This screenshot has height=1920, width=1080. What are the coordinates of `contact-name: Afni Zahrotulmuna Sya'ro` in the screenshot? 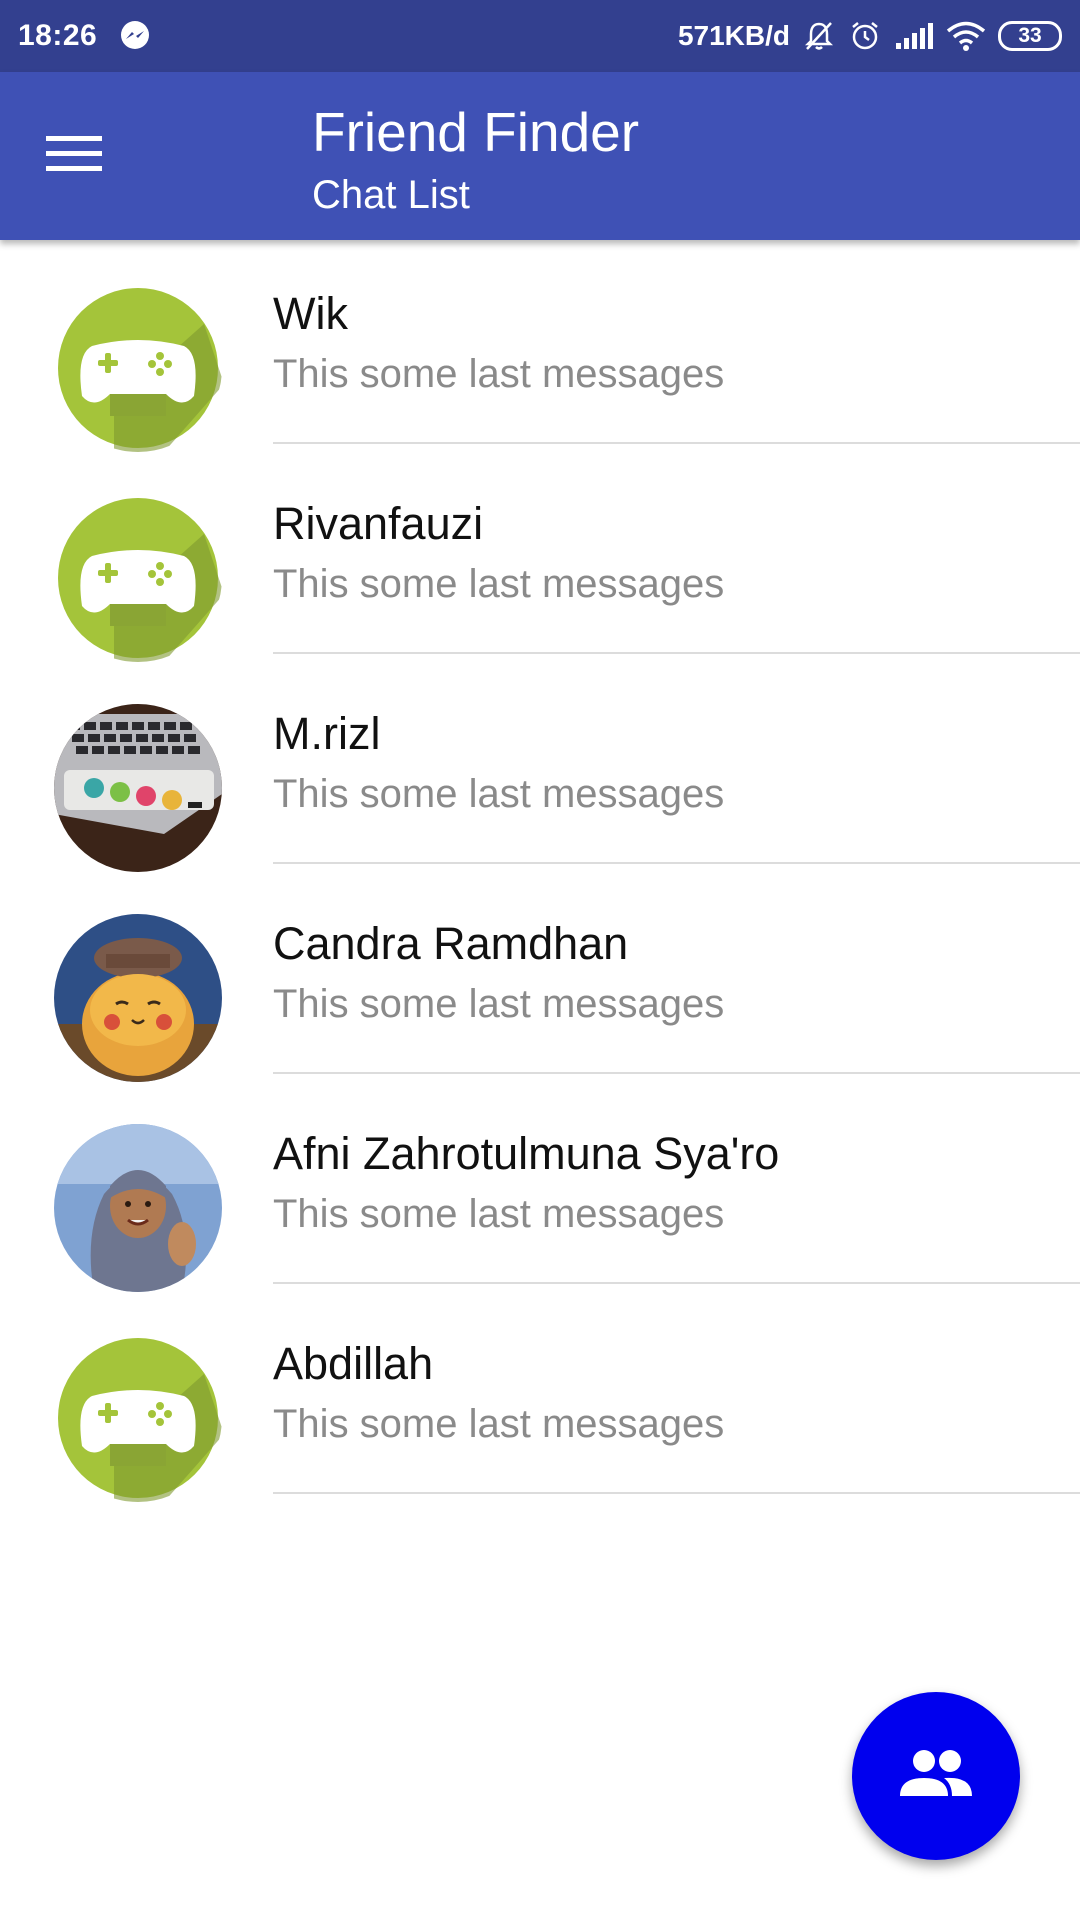 It's located at (526, 1153).